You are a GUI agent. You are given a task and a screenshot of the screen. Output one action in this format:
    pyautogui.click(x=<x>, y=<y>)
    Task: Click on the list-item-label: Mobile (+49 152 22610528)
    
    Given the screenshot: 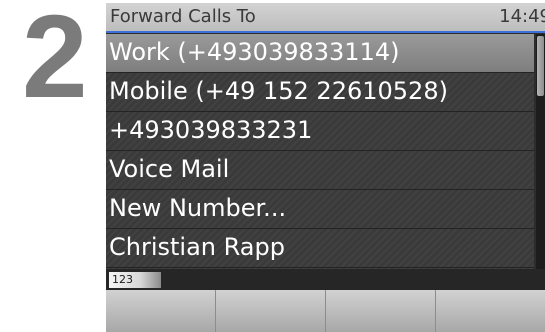 What is the action you would take?
    pyautogui.click(x=278, y=91)
    